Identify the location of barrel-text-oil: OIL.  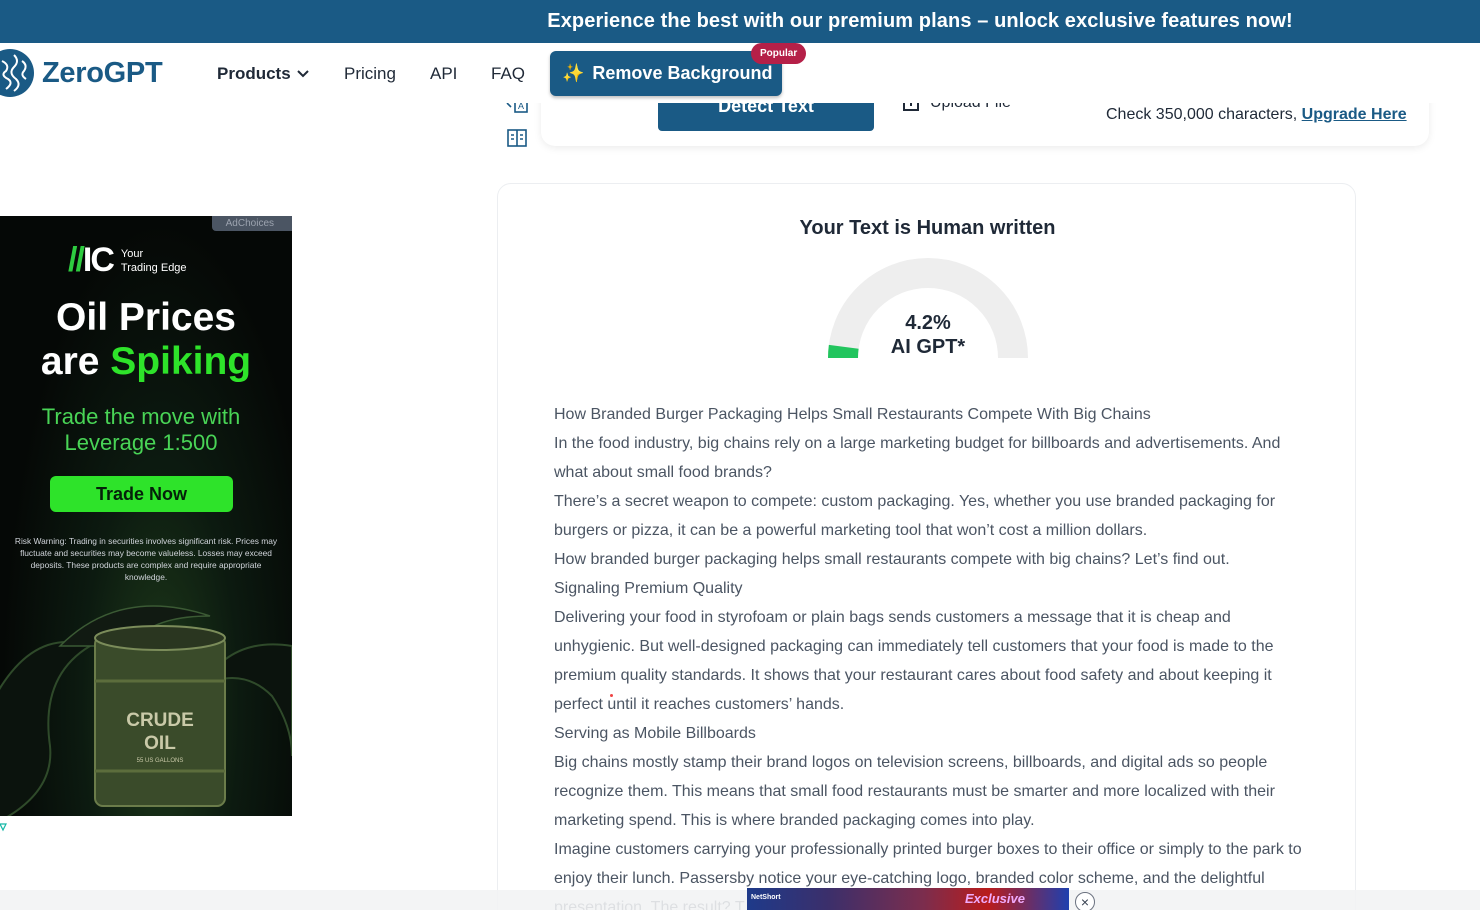
(160, 743).